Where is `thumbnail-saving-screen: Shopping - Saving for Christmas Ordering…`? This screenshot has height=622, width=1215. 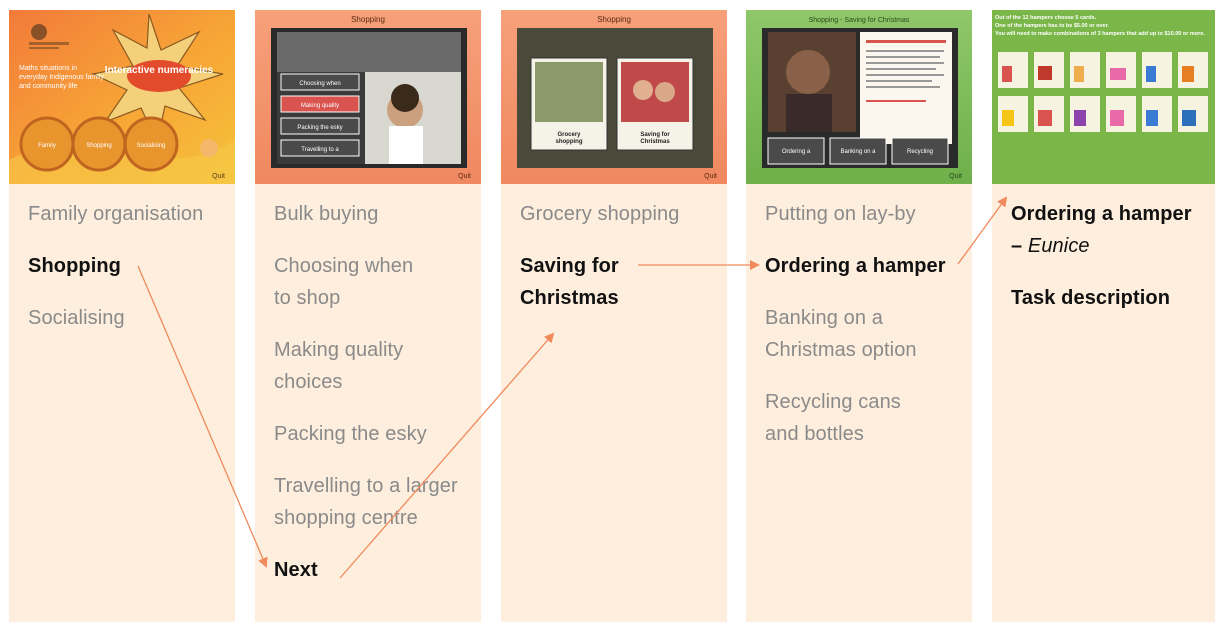 thumbnail-saving-screen: Shopping - Saving for Christmas Ordering… is located at coordinates (859, 97).